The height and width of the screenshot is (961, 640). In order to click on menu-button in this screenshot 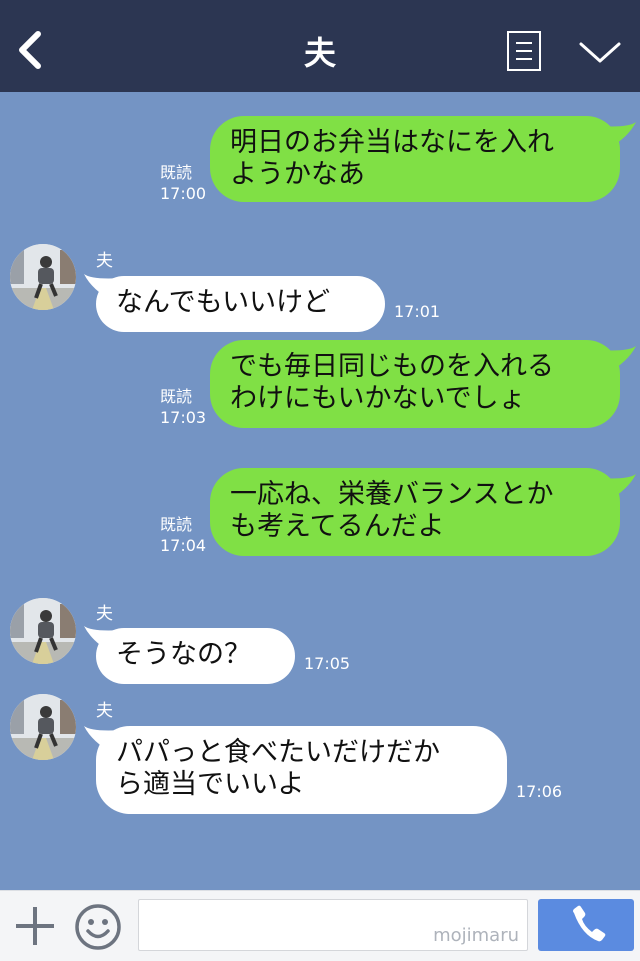, I will do `click(524, 51)`.